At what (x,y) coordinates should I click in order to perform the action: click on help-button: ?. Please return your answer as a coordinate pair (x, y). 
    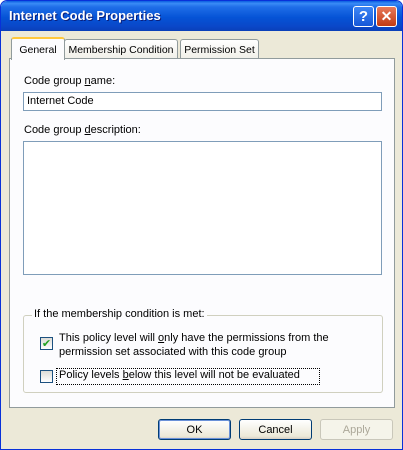
    Looking at the image, I should click on (363, 16).